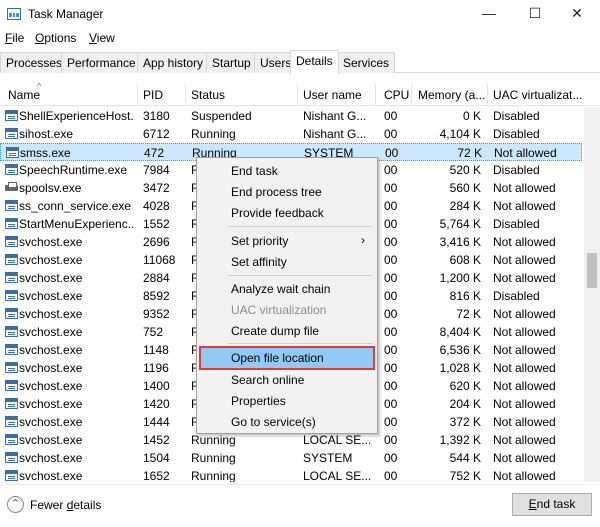  What do you see at coordinates (156, 188) in the screenshot?
I see `cell-pid: 3472` at bounding box center [156, 188].